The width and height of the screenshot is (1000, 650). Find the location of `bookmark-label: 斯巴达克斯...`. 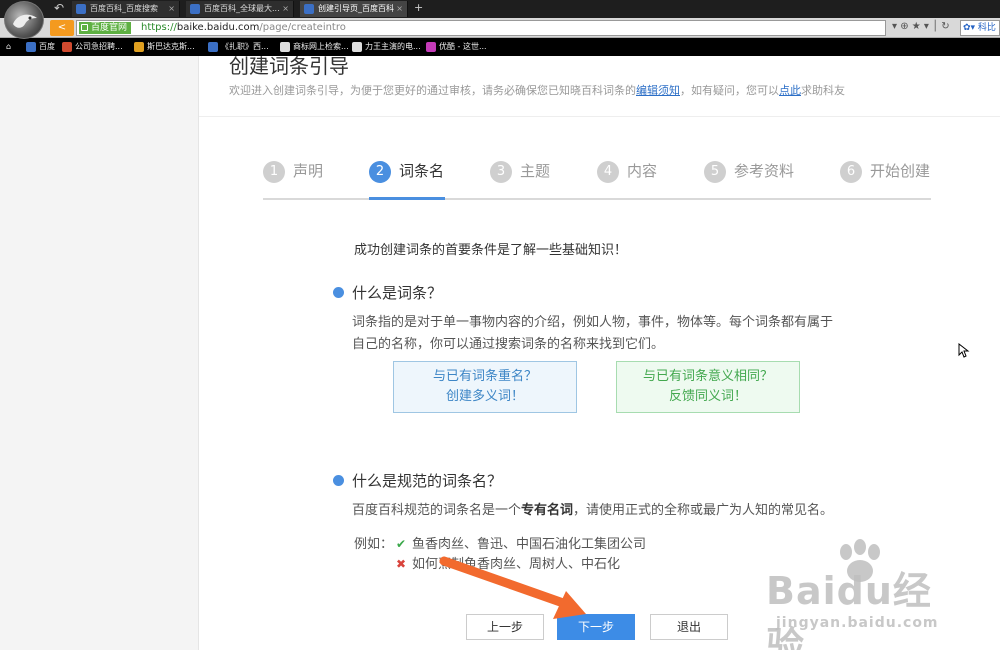

bookmark-label: 斯巴达克斯... is located at coordinates (171, 46).